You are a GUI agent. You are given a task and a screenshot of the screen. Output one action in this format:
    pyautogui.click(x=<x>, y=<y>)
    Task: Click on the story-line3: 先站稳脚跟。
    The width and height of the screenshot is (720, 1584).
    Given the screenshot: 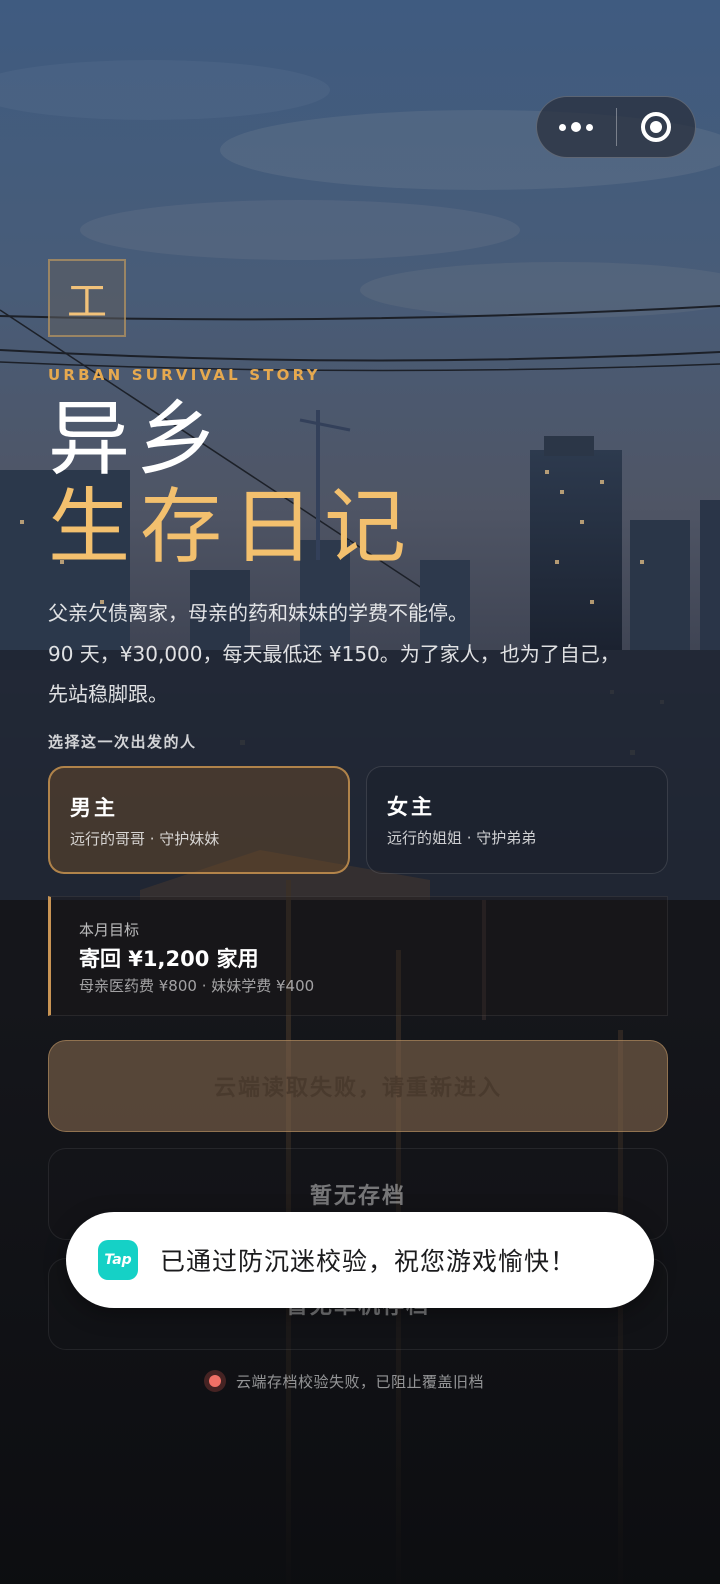 What is the action you would take?
    pyautogui.click(x=108, y=694)
    